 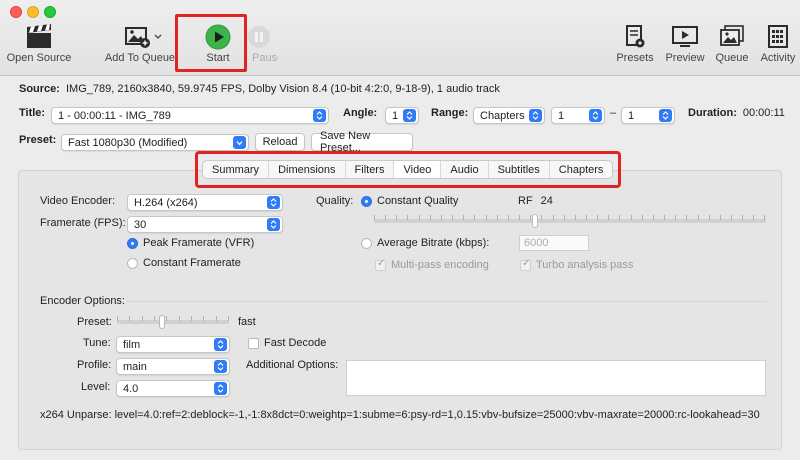 What do you see at coordinates (192, 263) in the screenshot?
I see `constant-framerate-label: Constant Framerate` at bounding box center [192, 263].